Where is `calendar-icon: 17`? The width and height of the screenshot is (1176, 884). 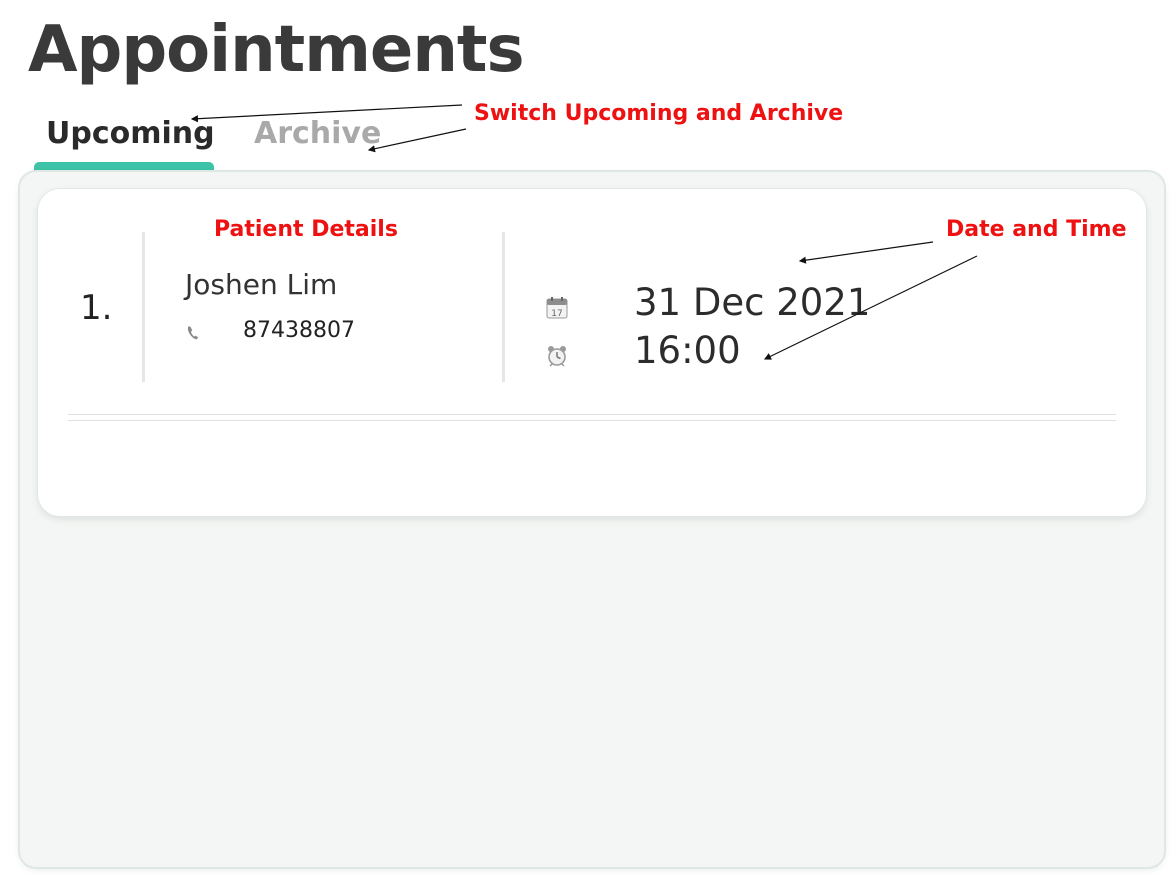 calendar-icon: 17 is located at coordinates (557, 308).